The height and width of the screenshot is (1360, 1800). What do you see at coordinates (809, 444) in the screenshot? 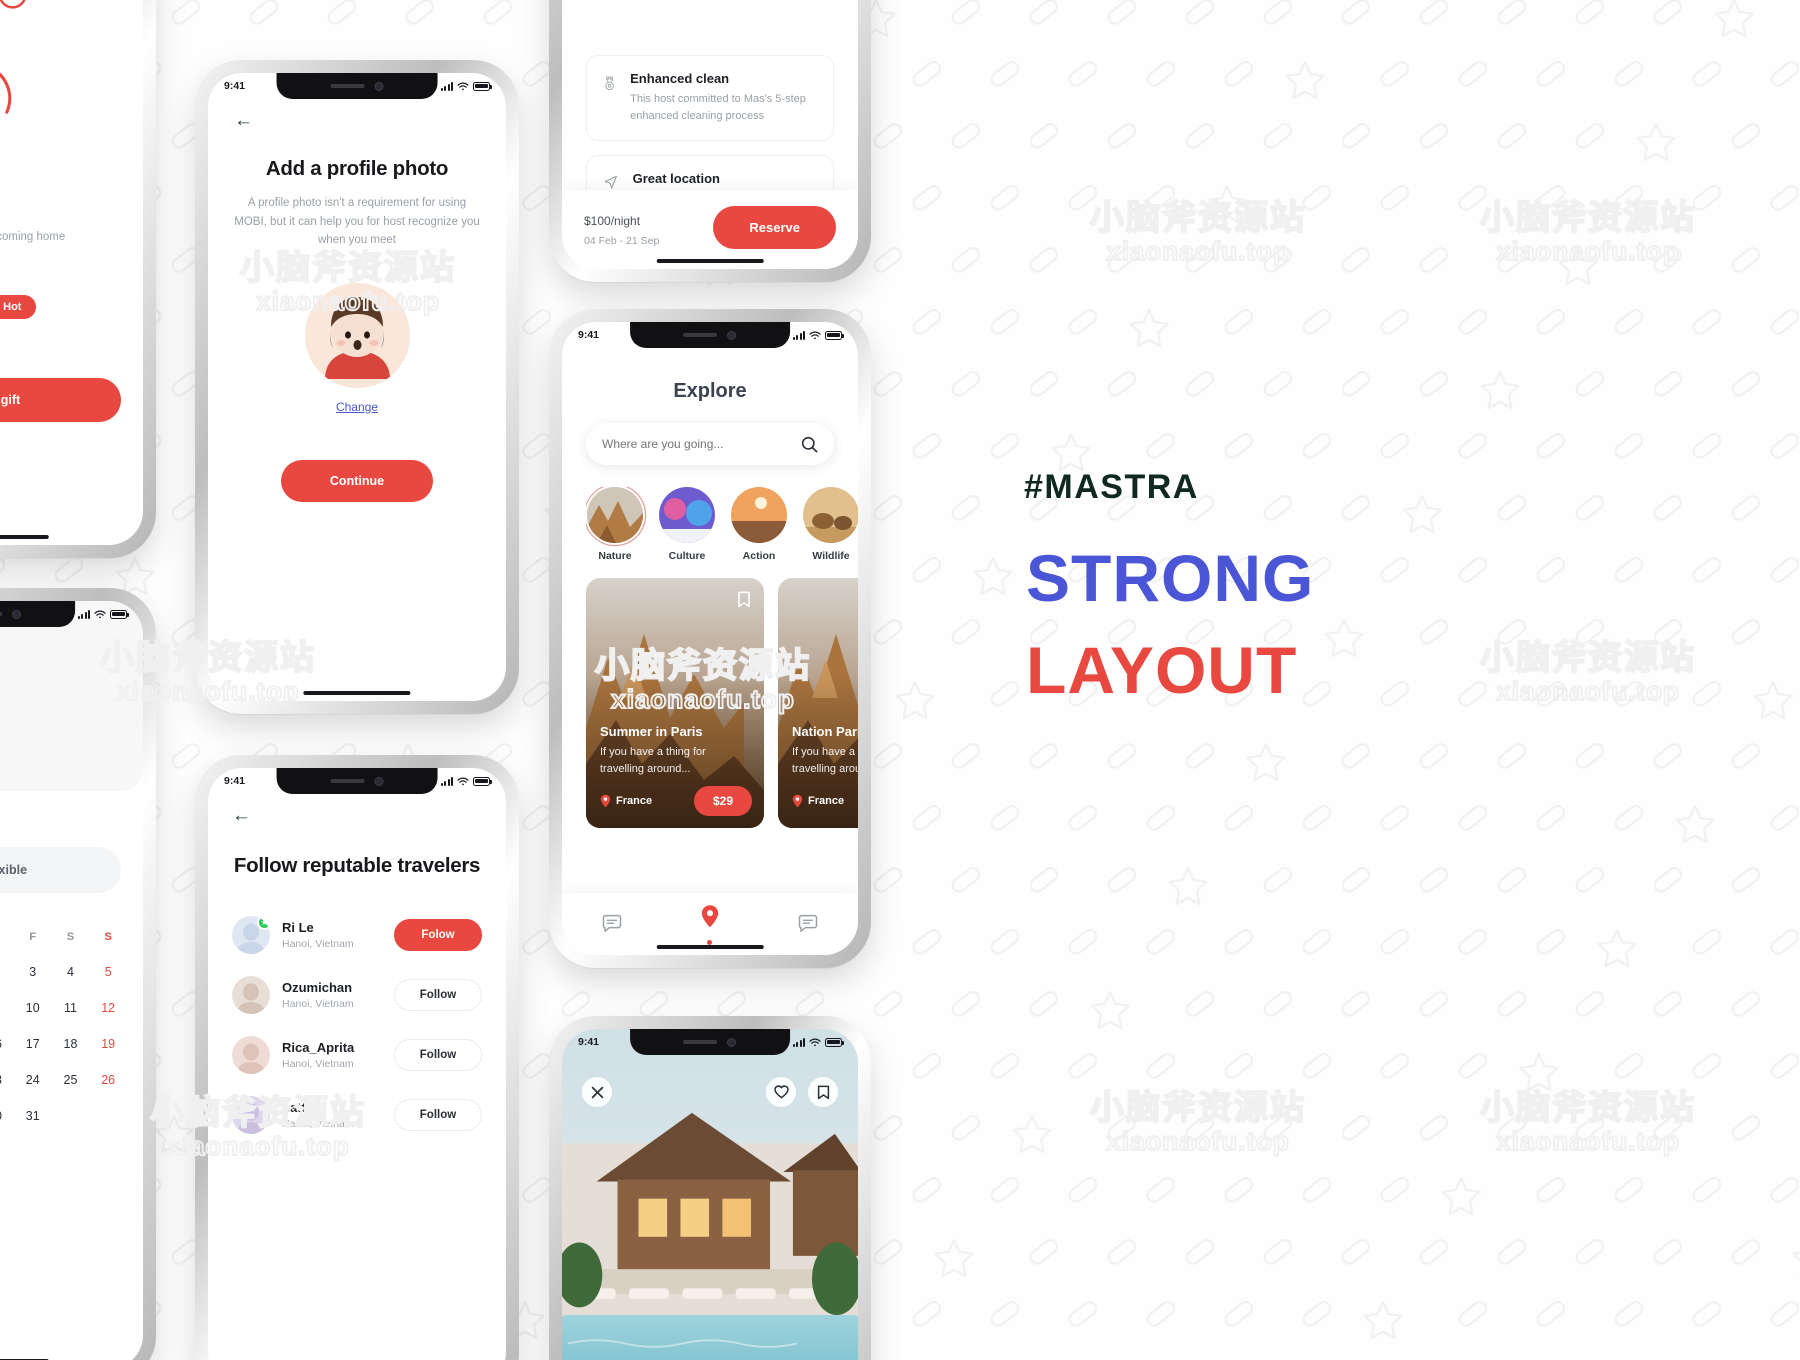
I see `search-icon` at bounding box center [809, 444].